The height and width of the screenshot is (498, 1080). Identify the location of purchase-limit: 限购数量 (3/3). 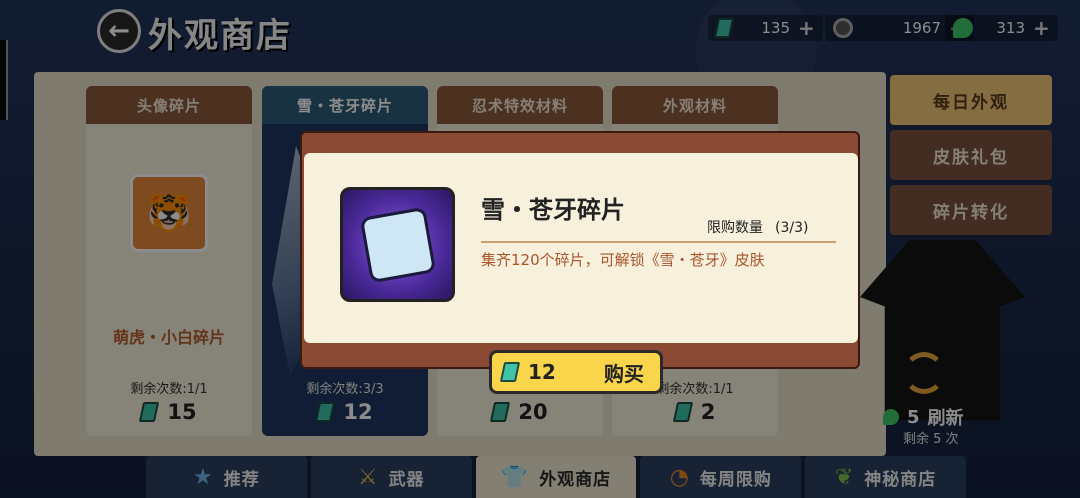
(758, 228).